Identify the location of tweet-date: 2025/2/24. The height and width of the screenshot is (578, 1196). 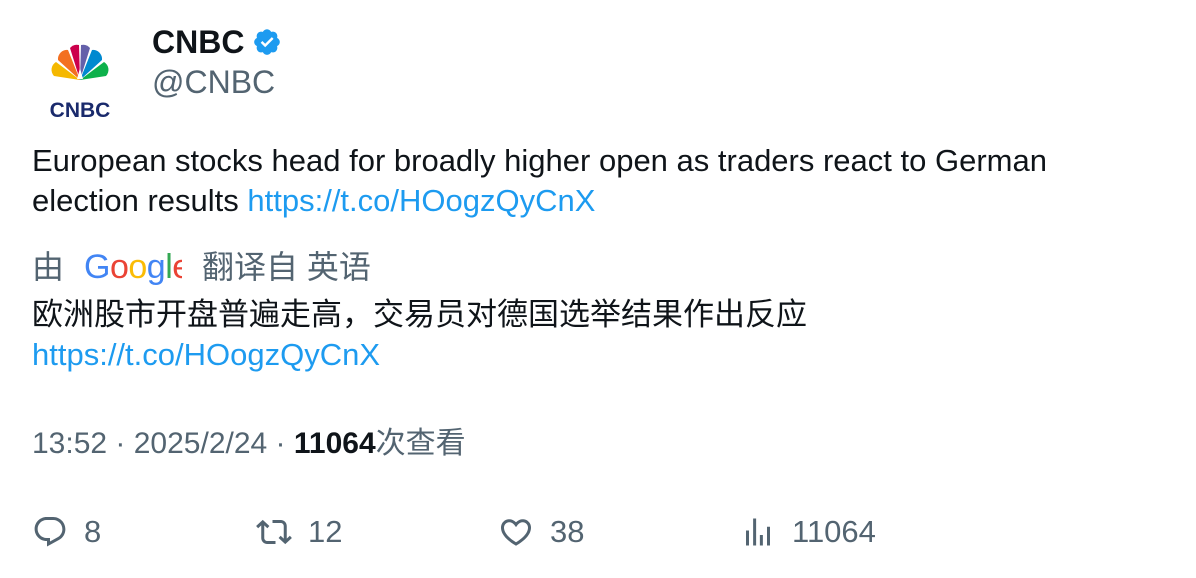
(200, 443).